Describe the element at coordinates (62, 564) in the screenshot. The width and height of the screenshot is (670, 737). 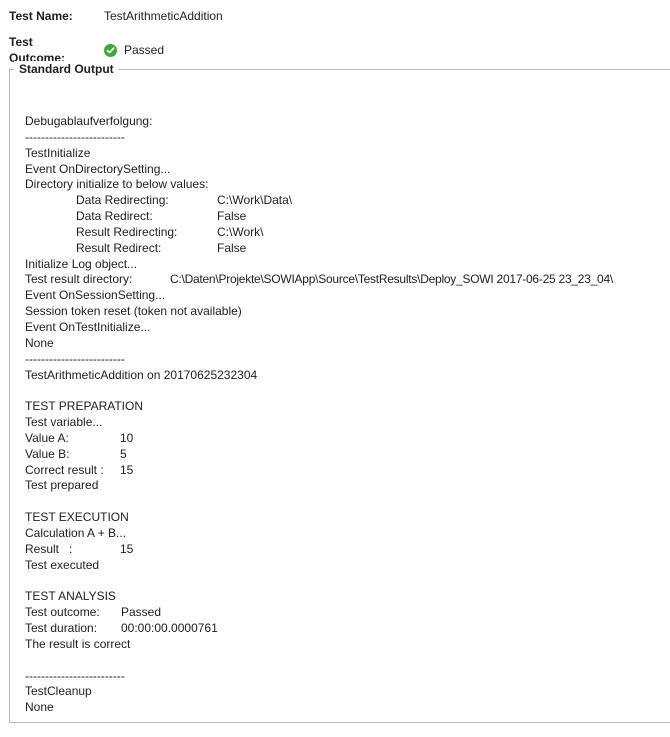
I see `test-executed: Test executed` at that location.